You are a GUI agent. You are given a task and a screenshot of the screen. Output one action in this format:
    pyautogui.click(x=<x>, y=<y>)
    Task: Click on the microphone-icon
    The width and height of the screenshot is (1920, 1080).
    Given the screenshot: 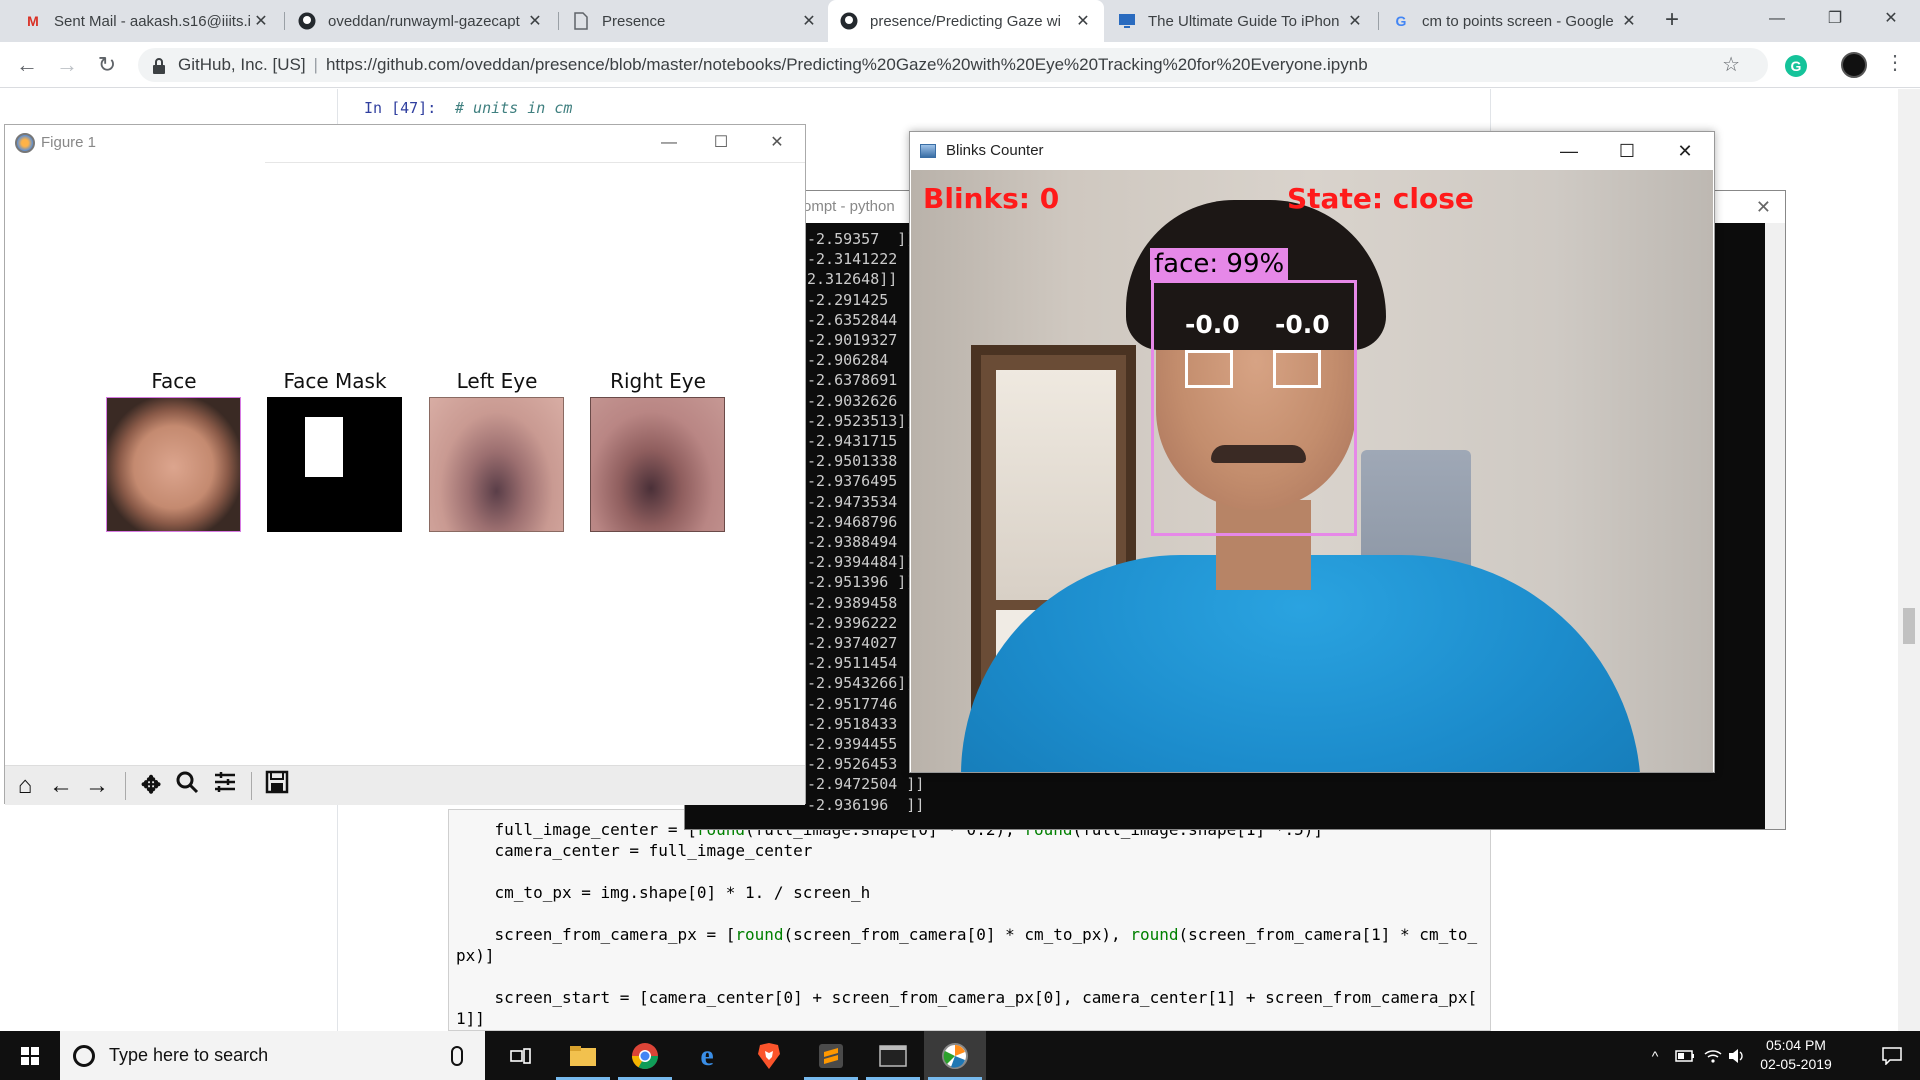 What is the action you would take?
    pyautogui.click(x=457, y=1055)
    